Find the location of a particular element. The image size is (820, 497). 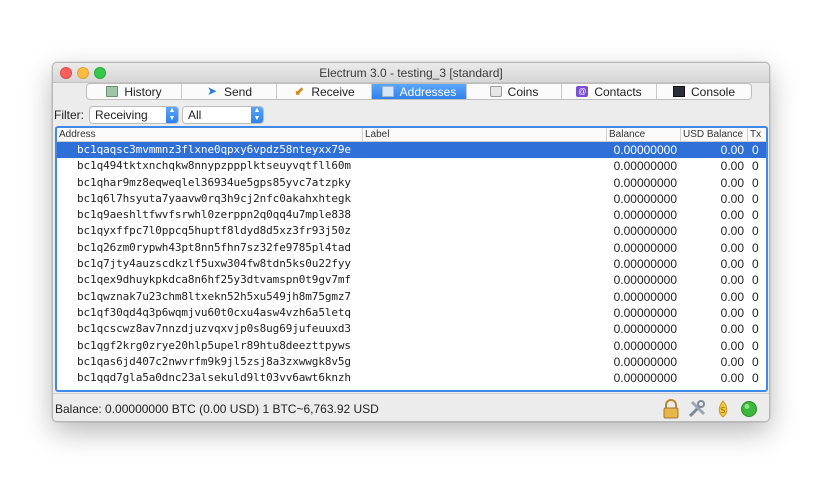

zoom-window-button is located at coordinates (100, 73).